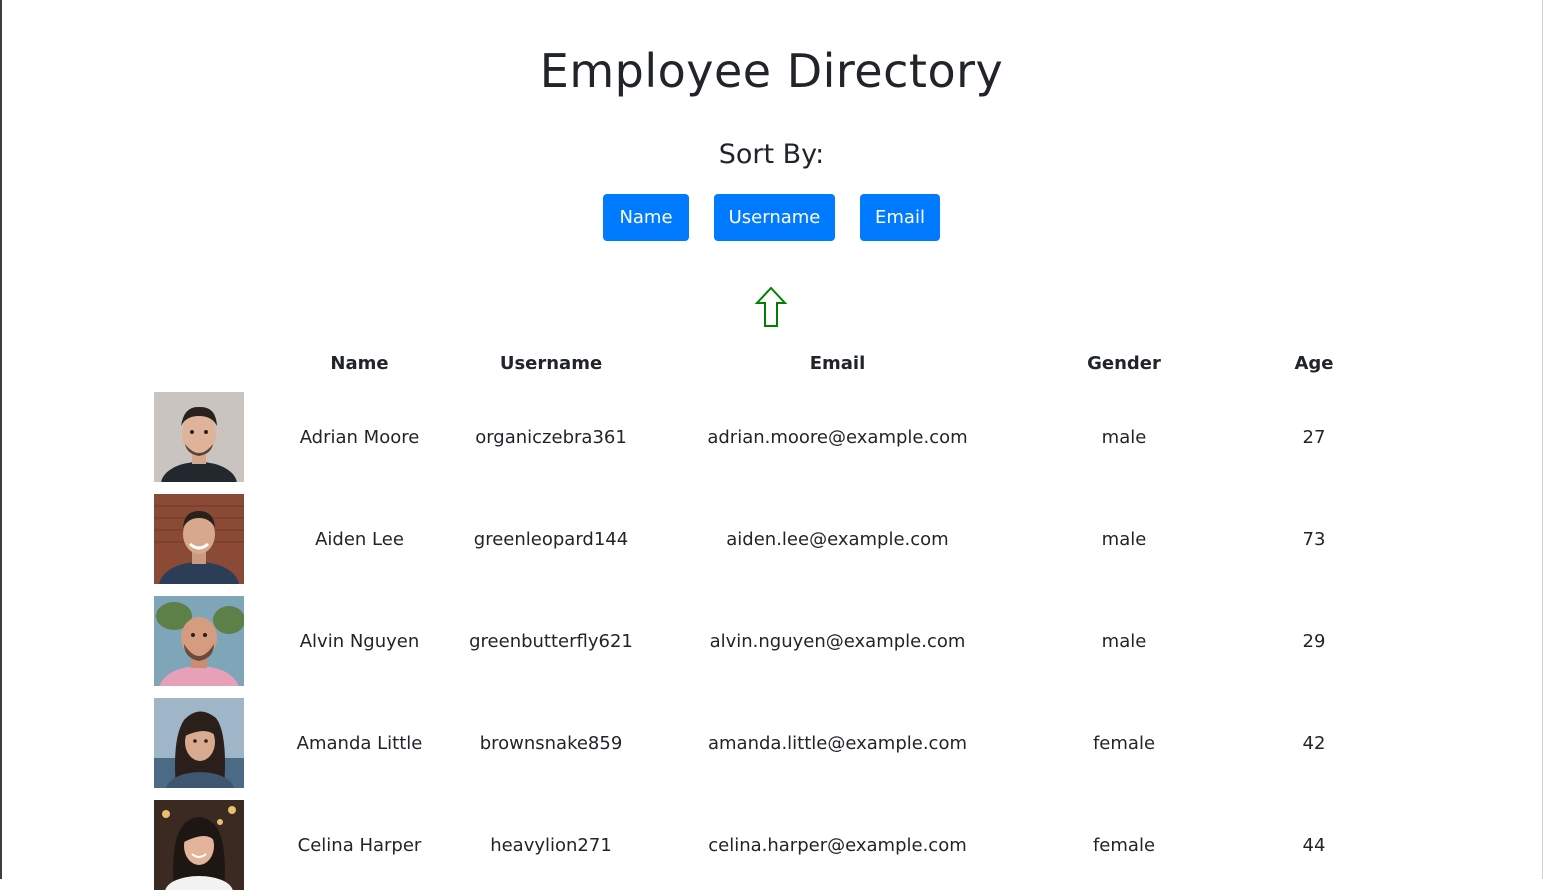 The height and width of the screenshot is (896, 1543). Describe the element at coordinates (1314, 437) in the screenshot. I see `cell-age: 27` at that location.